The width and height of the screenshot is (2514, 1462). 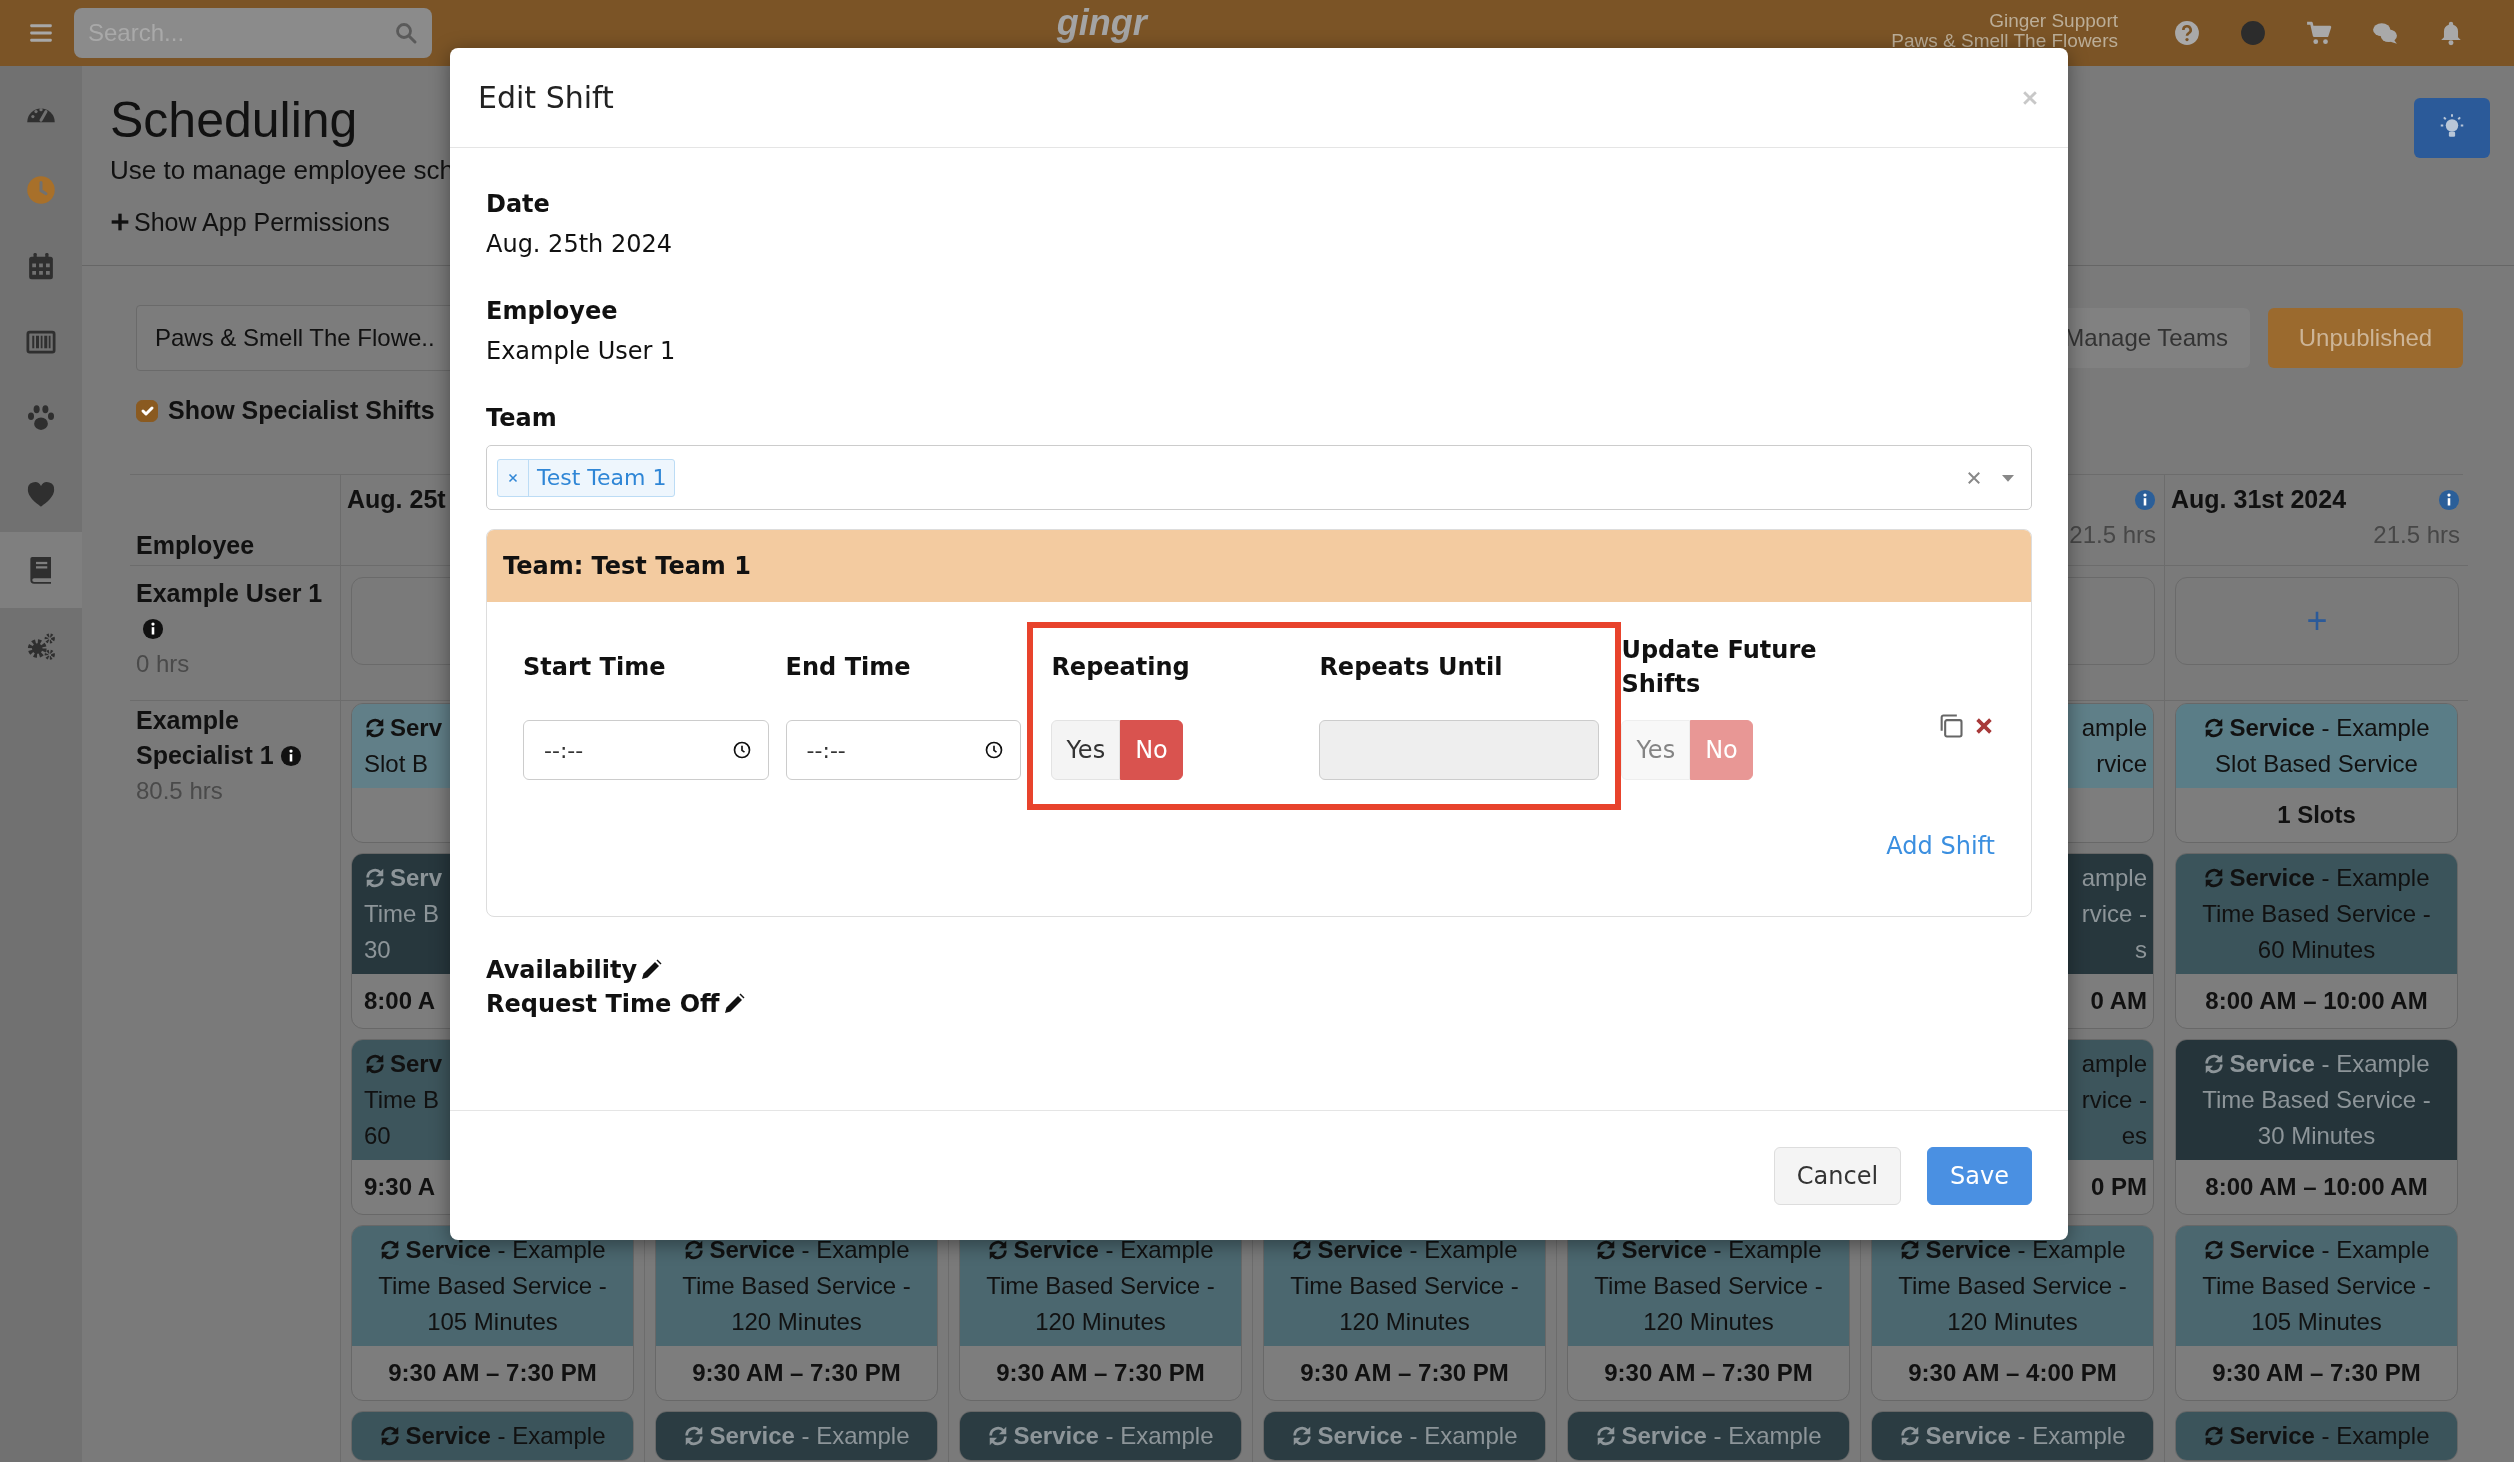 What do you see at coordinates (2365, 338) in the screenshot?
I see `status-button: Unpublished` at bounding box center [2365, 338].